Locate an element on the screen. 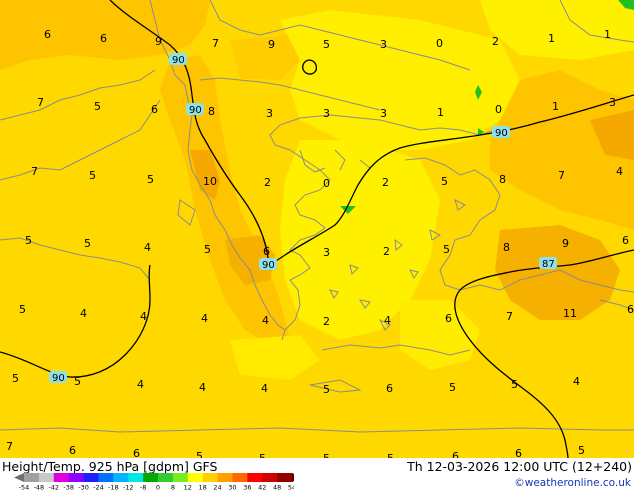  contour-label-5: 90 is located at coordinates (58, 377).